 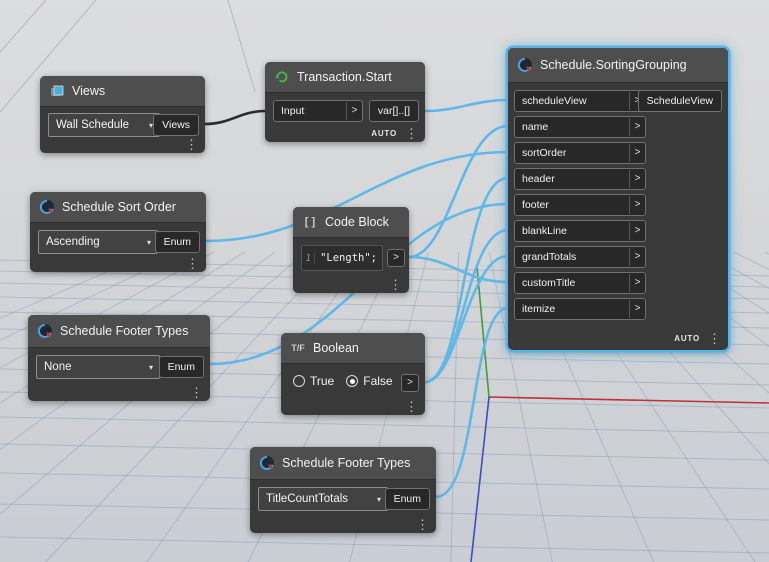 What do you see at coordinates (393, 111) in the screenshot?
I see `transaction-output-port: var[]..[]` at bounding box center [393, 111].